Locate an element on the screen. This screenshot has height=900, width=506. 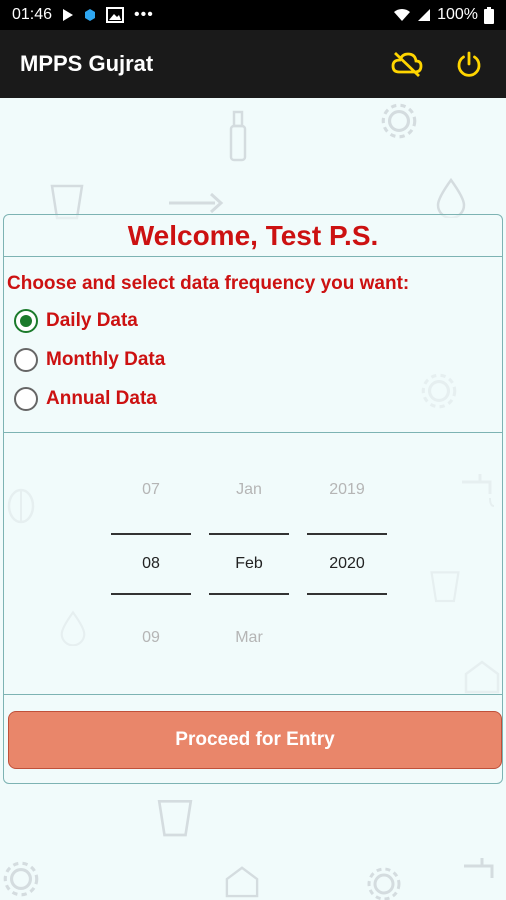
month-prev: Jan is located at coordinates (249, 490).